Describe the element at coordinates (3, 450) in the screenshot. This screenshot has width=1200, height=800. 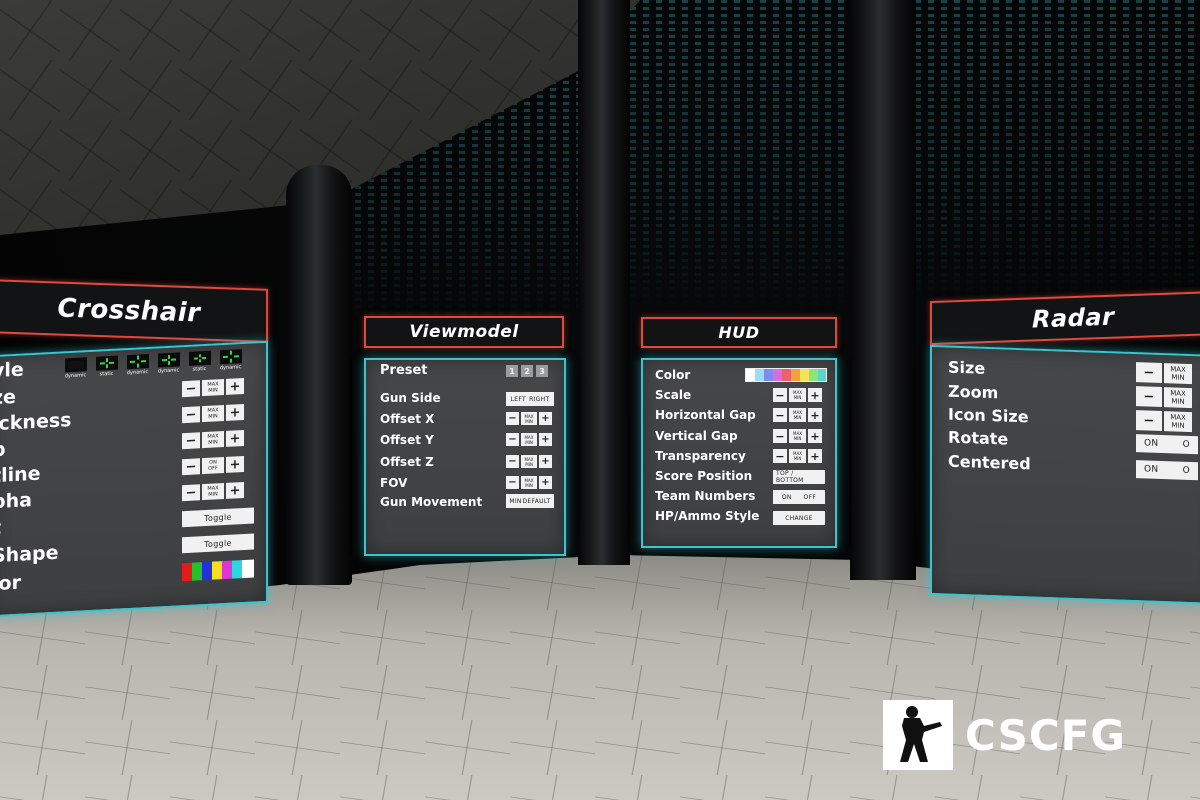
I see `crosshair-row-gap: p` at that location.